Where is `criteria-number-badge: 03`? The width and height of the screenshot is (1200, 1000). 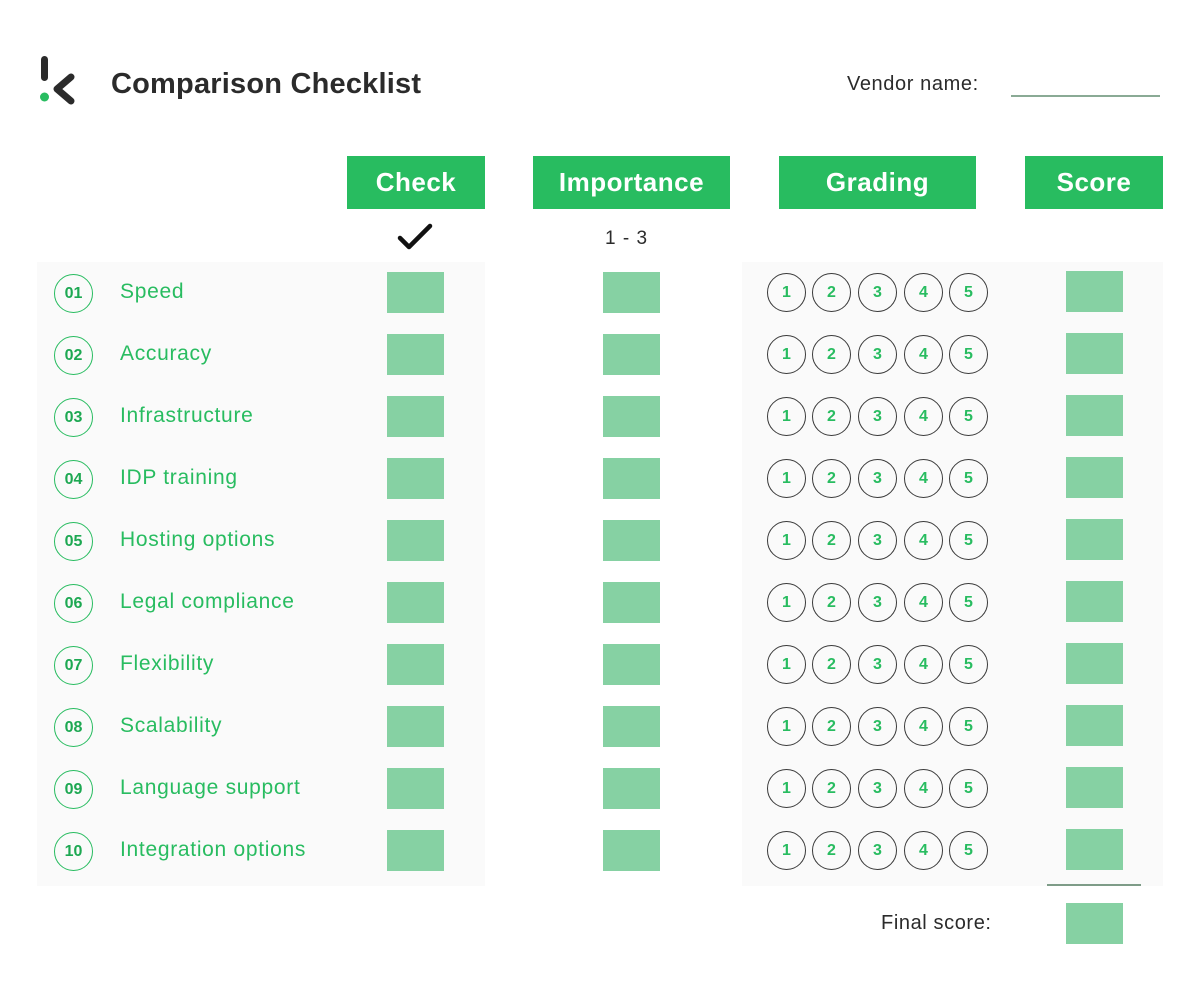 criteria-number-badge: 03 is located at coordinates (73, 417).